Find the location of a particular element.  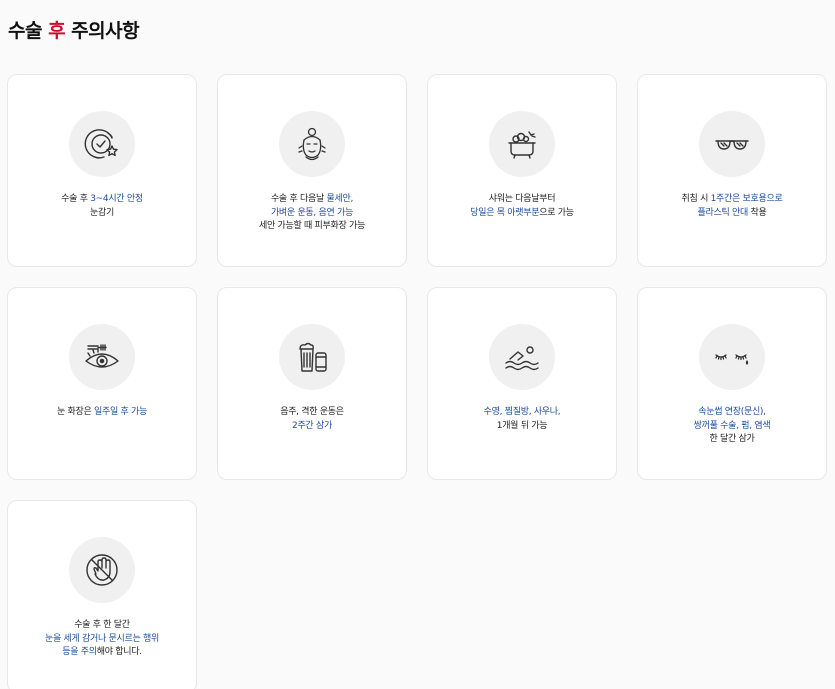

care-card-rest: 수술 후 3~4시간 안정 눈감기 is located at coordinates (102, 170).